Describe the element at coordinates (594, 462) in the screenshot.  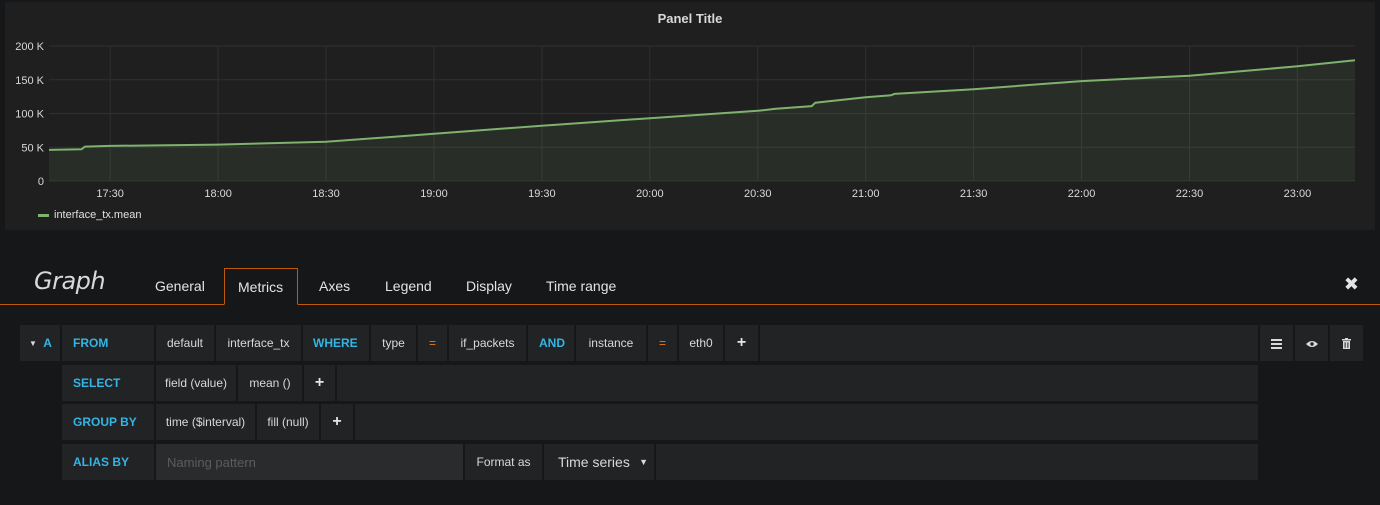
I see `format-as-value: Time series` at that location.